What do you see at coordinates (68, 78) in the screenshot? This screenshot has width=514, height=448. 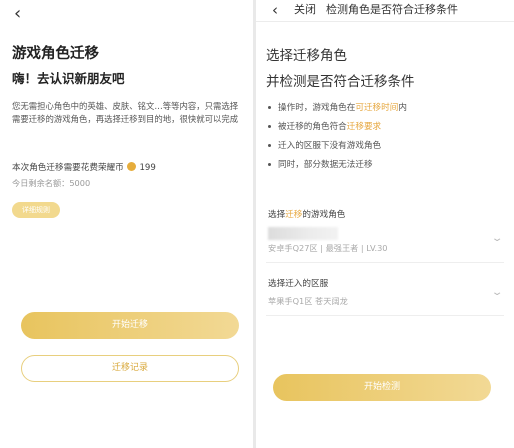 I see `page-subtitle: 嗨！去认识新朋友吧` at bounding box center [68, 78].